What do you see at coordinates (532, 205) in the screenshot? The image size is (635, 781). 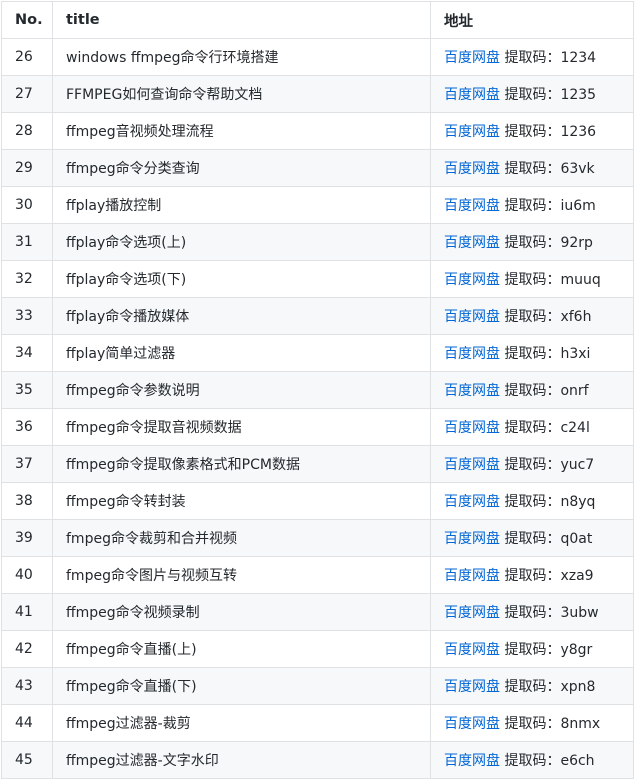 I see `row-address: 百度网盘 提取码：iu6m` at bounding box center [532, 205].